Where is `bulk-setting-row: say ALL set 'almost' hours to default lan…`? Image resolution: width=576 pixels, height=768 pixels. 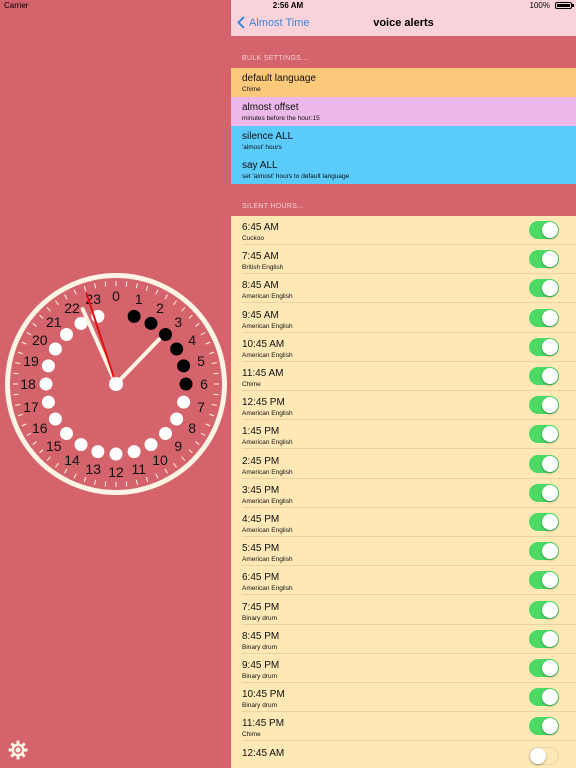 bulk-setting-row: say ALL set 'almost' hours to default lan… is located at coordinates (403, 169).